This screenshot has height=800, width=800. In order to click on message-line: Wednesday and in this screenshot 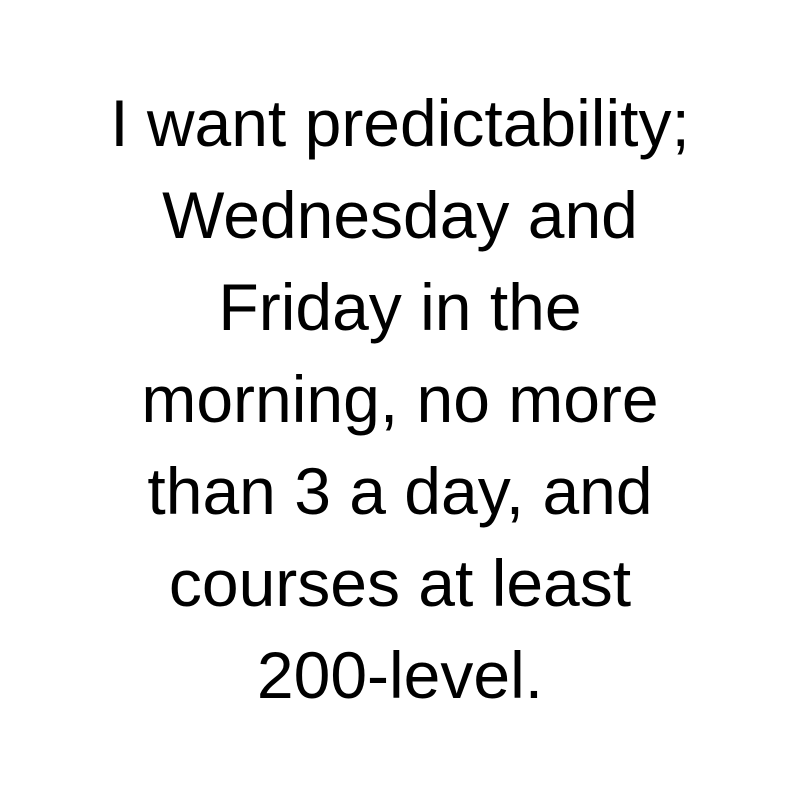, I will do `click(400, 215)`.